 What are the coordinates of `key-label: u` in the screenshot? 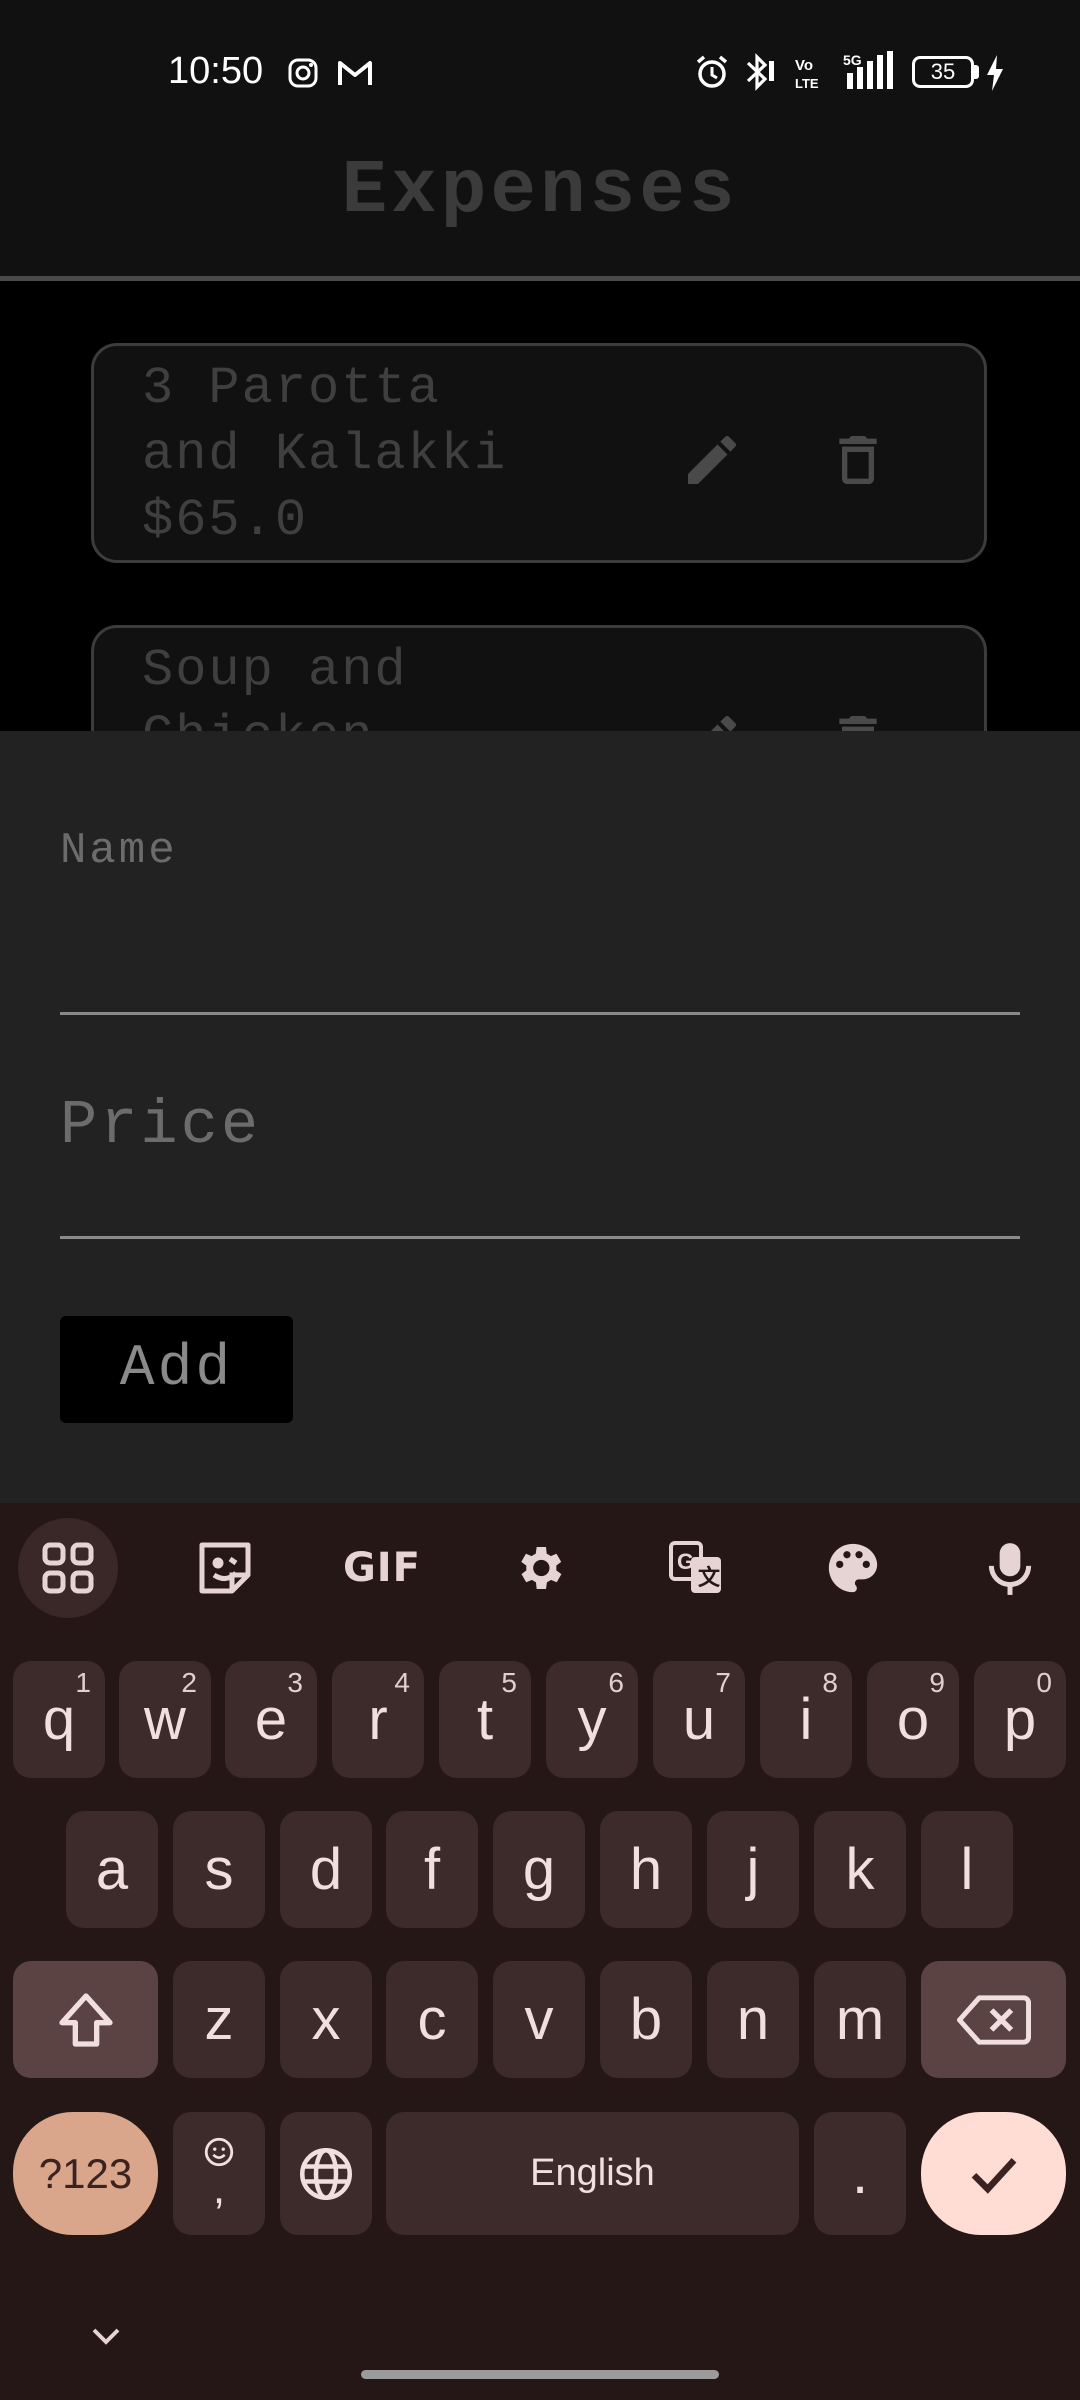 It's located at (699, 1719).